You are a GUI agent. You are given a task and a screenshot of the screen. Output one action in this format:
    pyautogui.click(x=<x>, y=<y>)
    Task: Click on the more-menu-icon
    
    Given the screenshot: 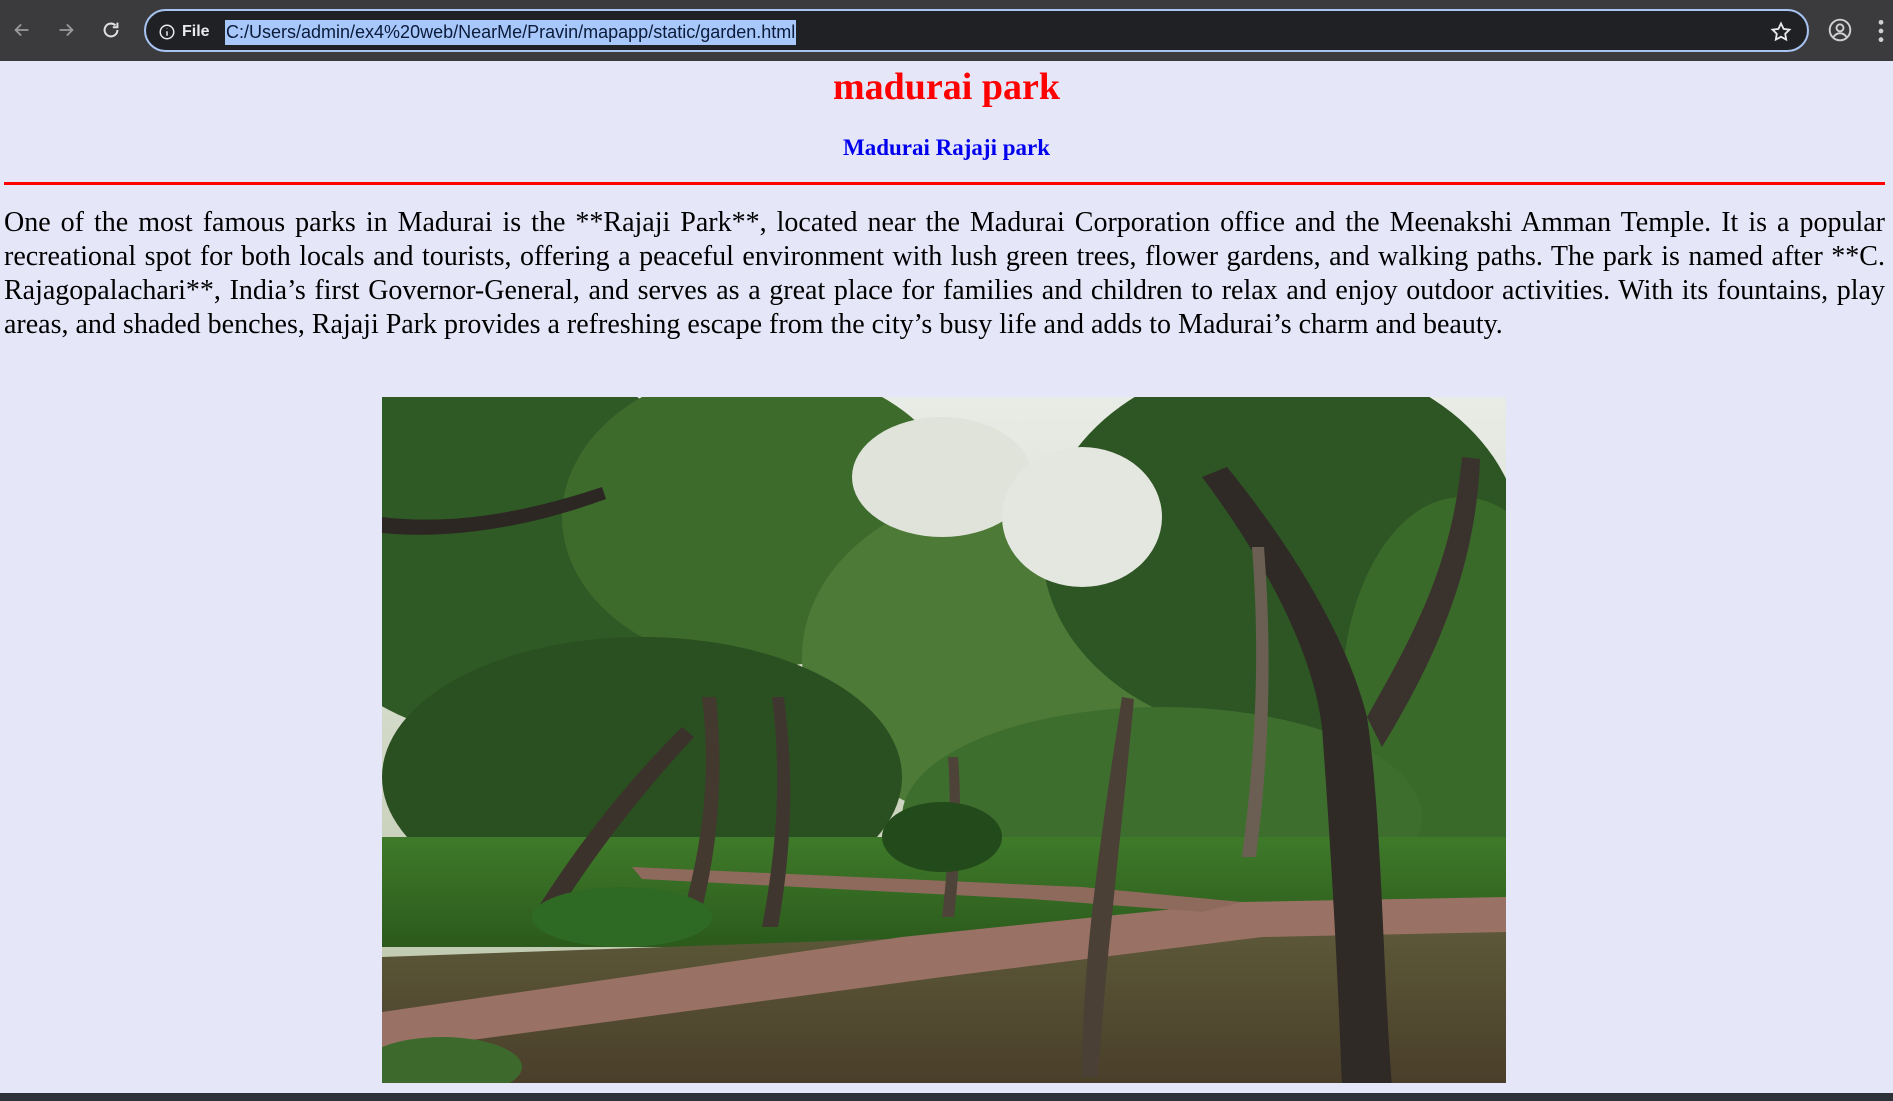 What is the action you would take?
    pyautogui.click(x=1881, y=31)
    